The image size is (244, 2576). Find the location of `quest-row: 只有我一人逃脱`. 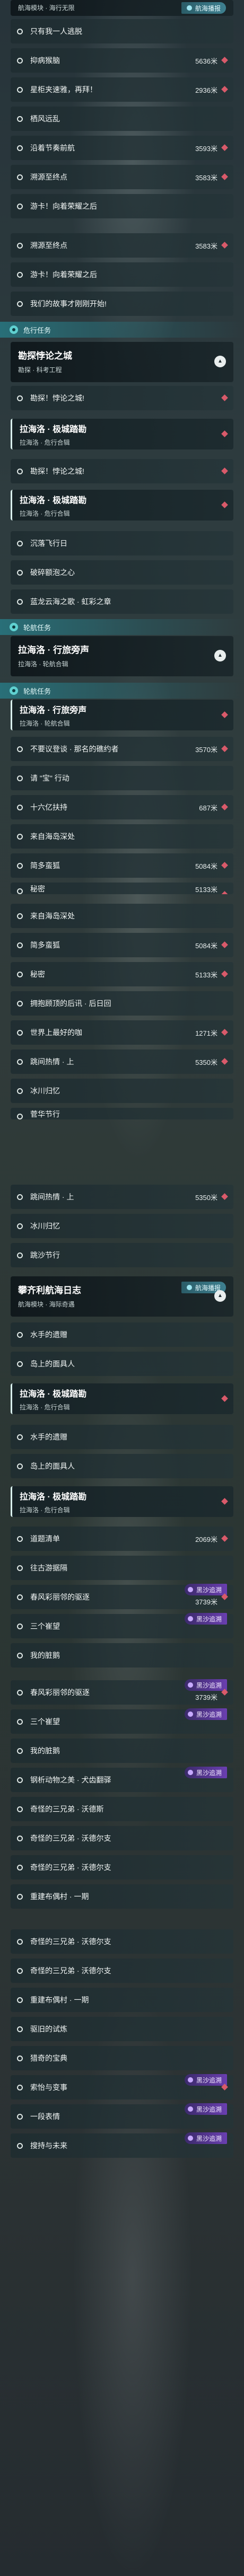

quest-row: 只有我一人逃脱 is located at coordinates (122, 31).